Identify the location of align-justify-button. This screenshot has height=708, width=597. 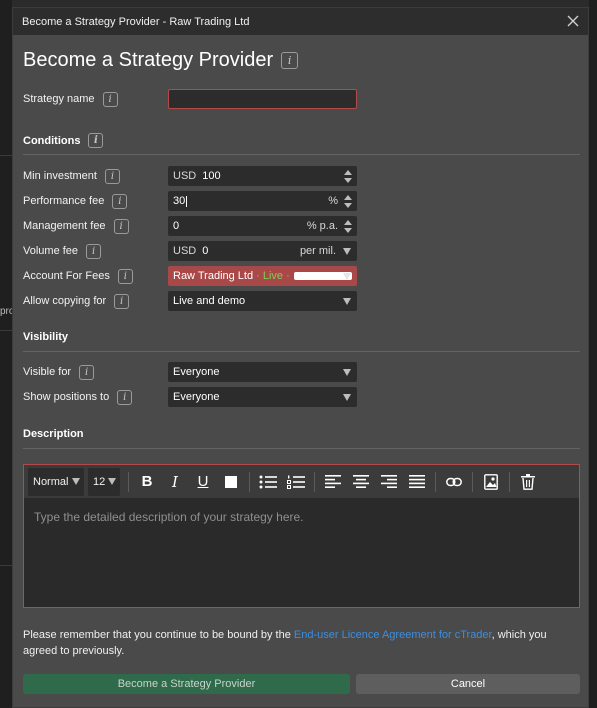
(417, 482).